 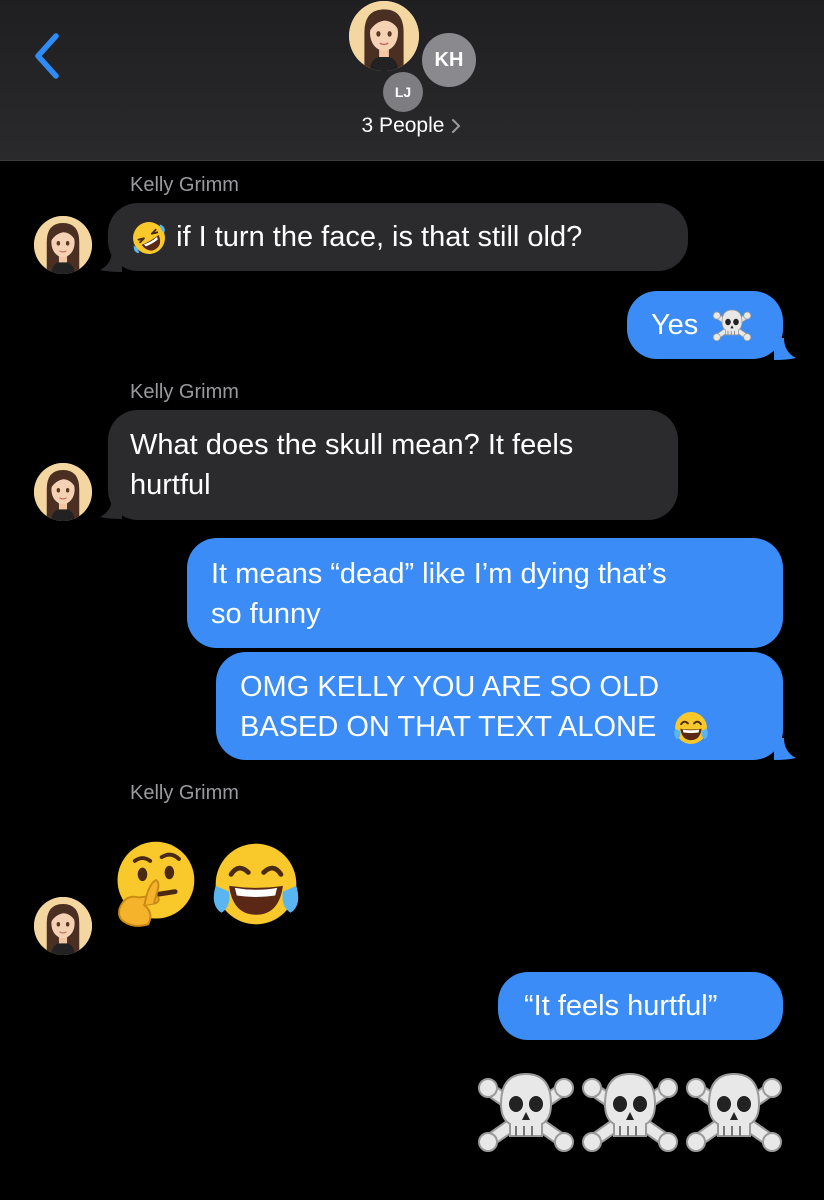 I want to click on message-bubble: if I turn the face, is that still old?, so click(x=398, y=237).